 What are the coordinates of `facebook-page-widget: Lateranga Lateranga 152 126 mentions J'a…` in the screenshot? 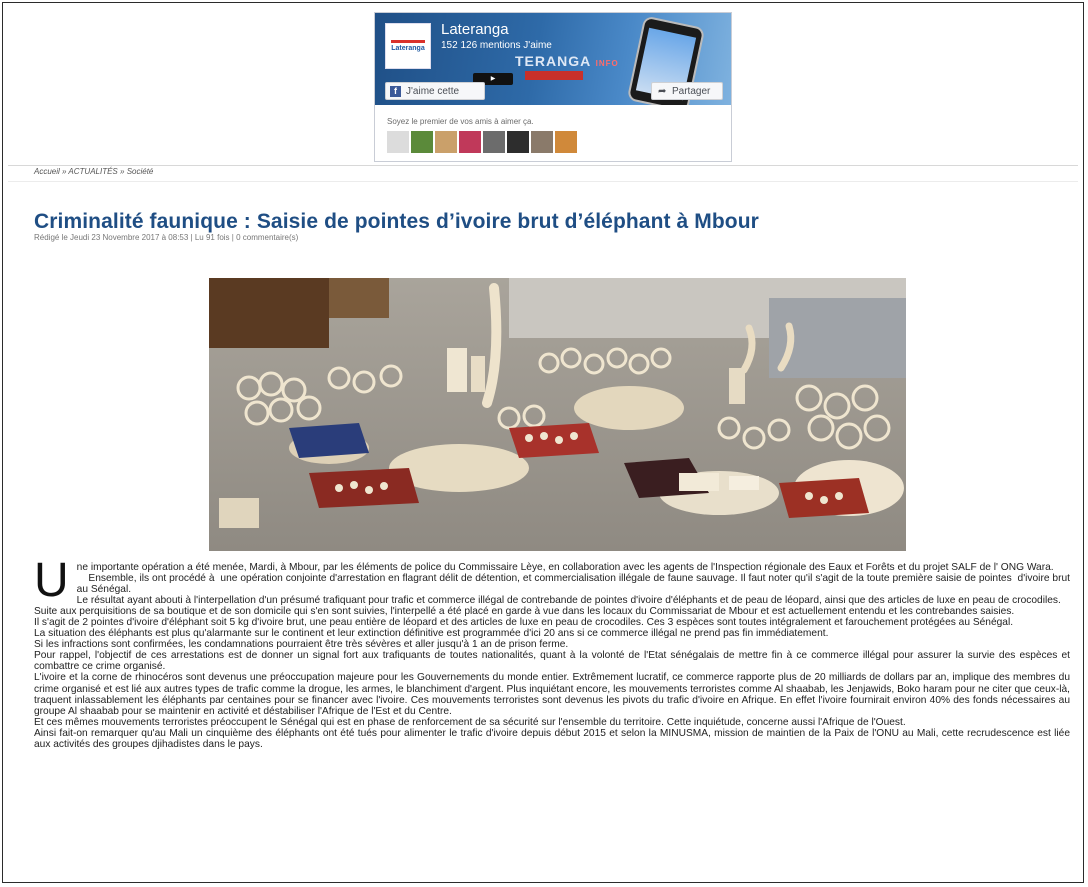 It's located at (553, 87).